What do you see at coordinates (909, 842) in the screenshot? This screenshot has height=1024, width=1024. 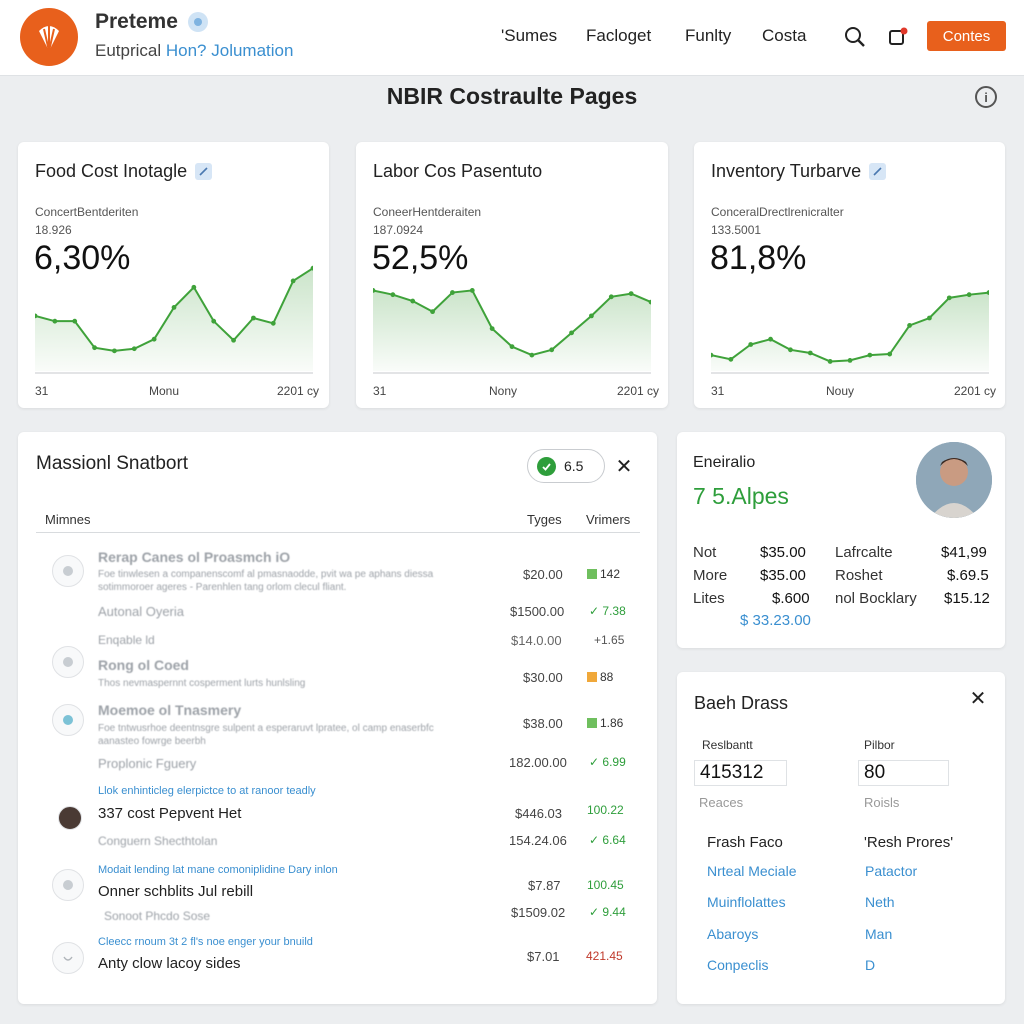 I see `batch-right-list-header: 'Resh Prores'` at bounding box center [909, 842].